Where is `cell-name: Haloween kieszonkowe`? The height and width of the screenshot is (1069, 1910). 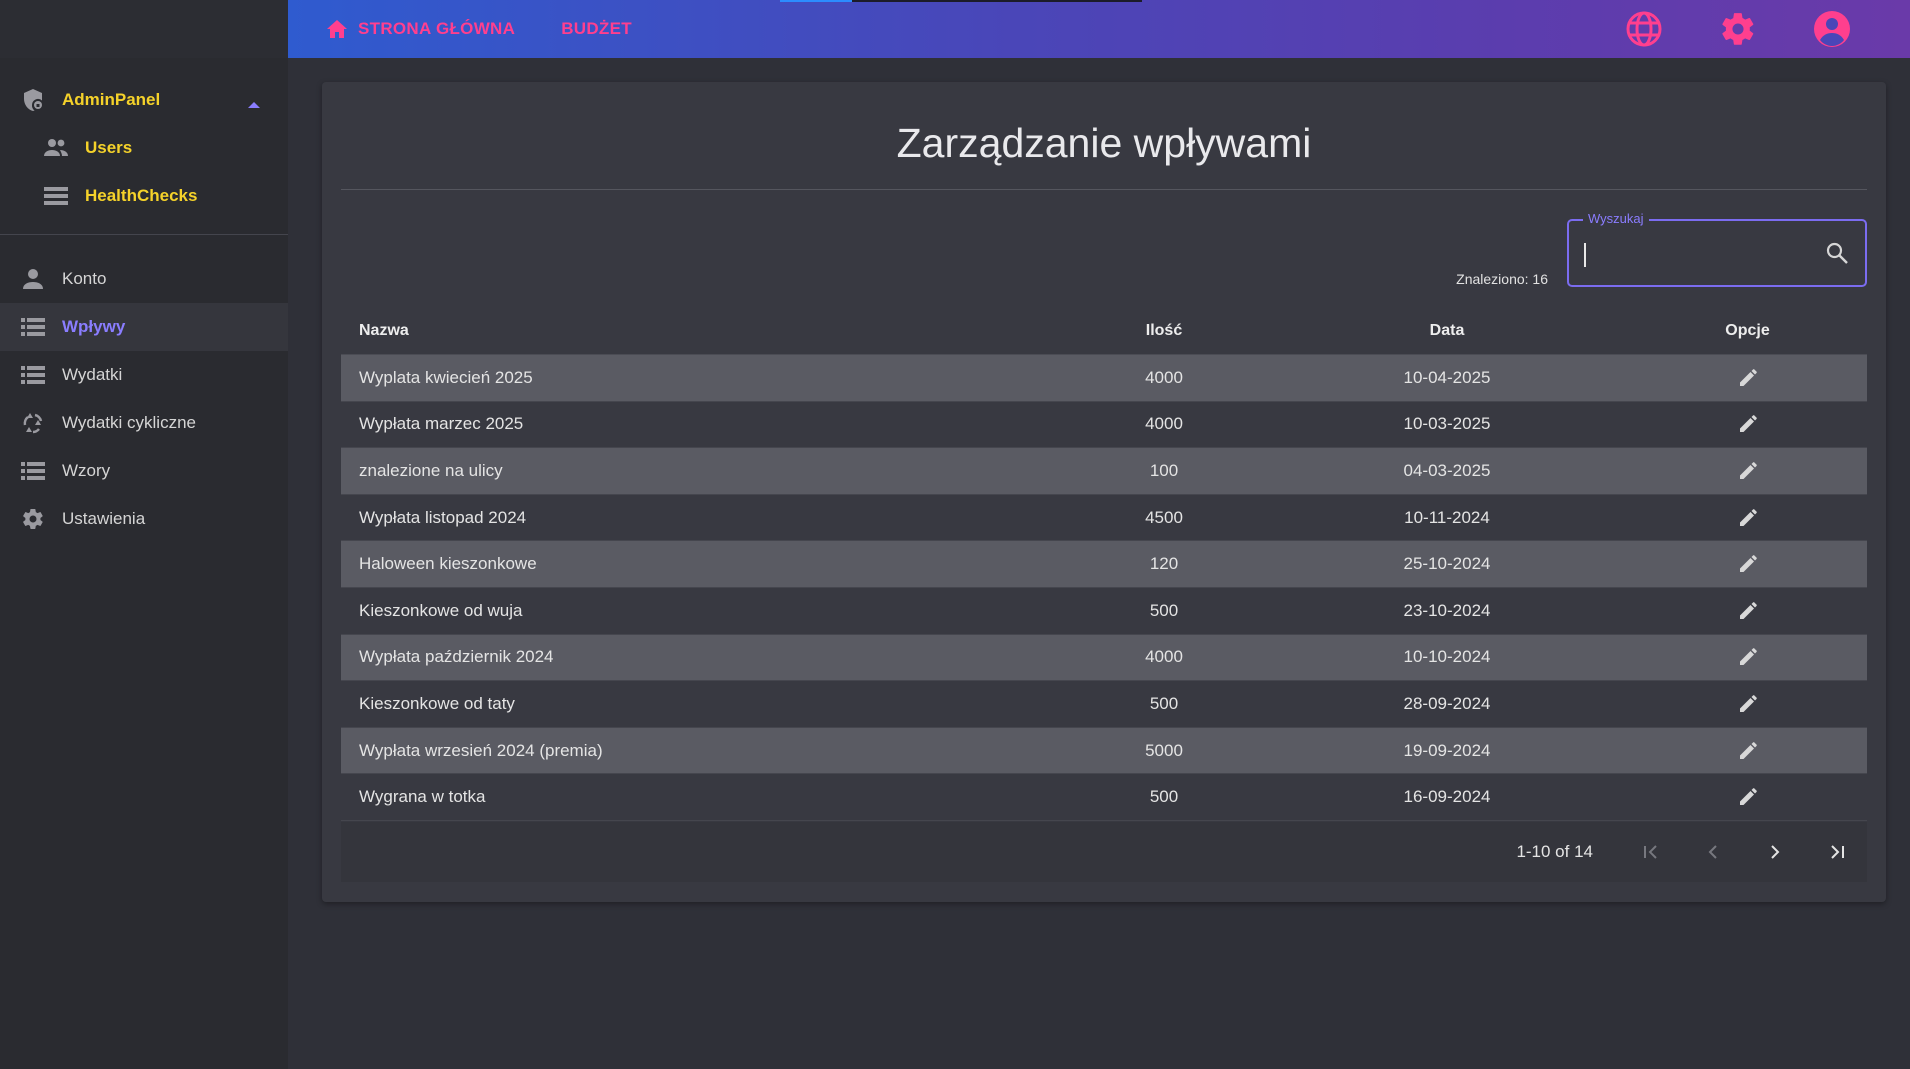 cell-name: Haloween kieszonkowe is located at coordinates (448, 564).